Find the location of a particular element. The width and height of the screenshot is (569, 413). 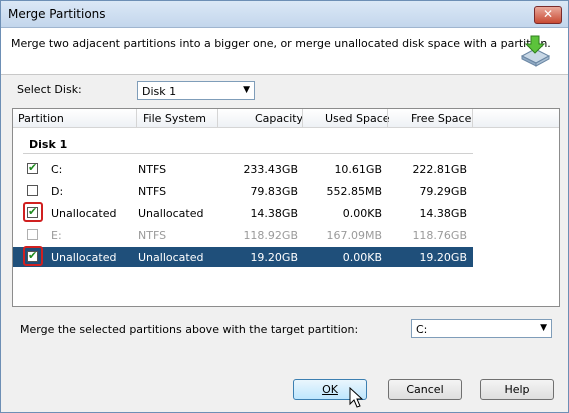

checkbox: ✔ is located at coordinates (32, 167).